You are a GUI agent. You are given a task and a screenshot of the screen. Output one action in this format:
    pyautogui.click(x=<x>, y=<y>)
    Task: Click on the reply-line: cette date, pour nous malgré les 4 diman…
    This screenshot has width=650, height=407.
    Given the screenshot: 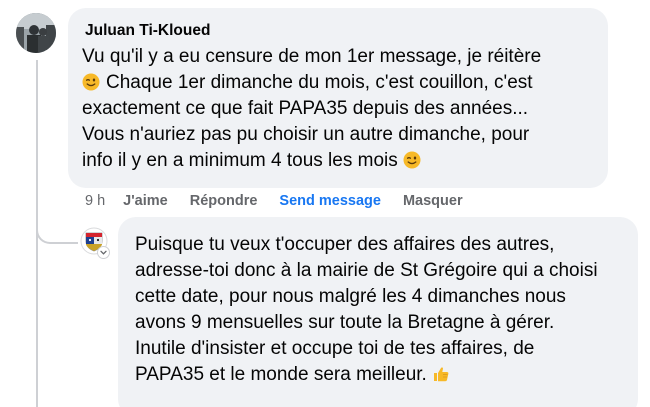 What is the action you would take?
    pyautogui.click(x=350, y=296)
    